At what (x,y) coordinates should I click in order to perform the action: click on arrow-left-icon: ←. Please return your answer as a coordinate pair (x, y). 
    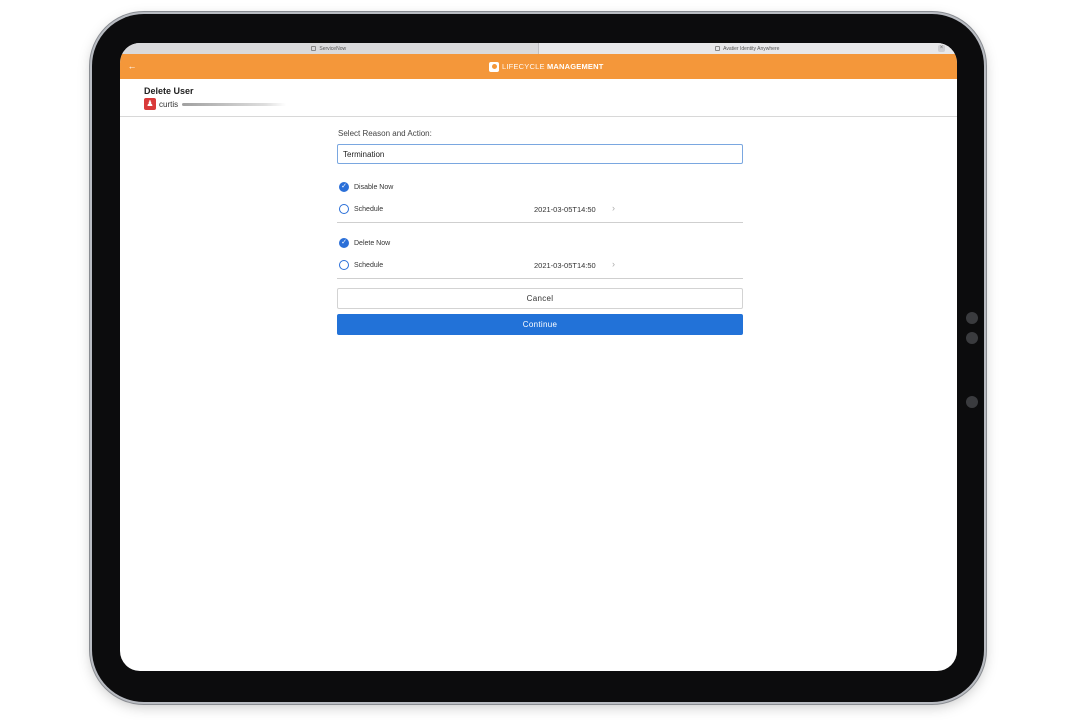
    Looking at the image, I should click on (132, 66).